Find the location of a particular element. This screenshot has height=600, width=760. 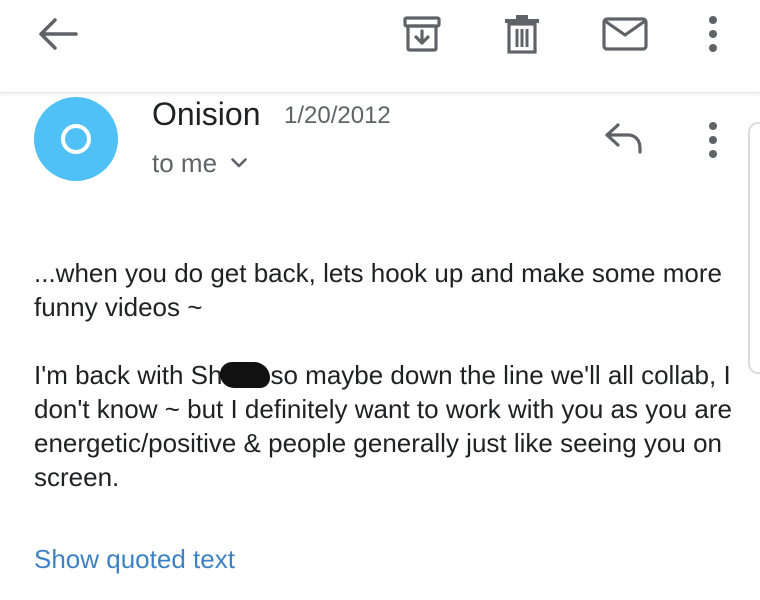

reply-button is located at coordinates (624, 138).